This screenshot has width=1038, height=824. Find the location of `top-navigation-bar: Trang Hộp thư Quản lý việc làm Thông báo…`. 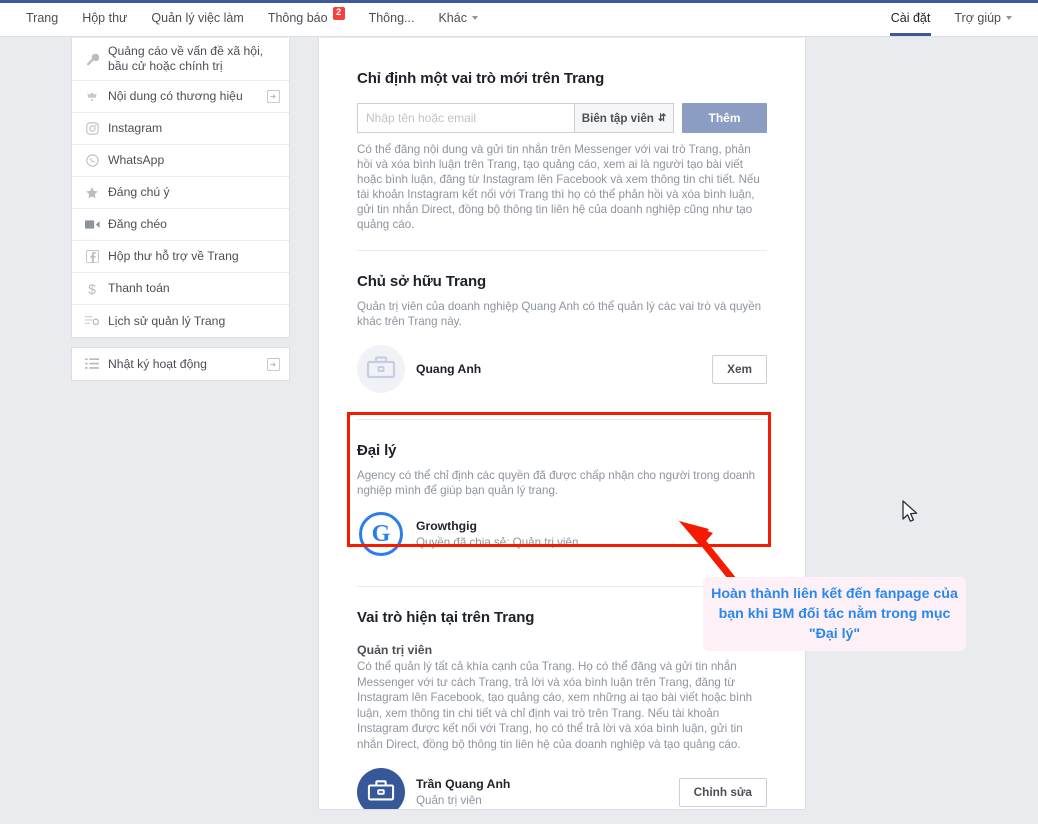

top-navigation-bar: Trang Hộp thư Quản lý việc làm Thông báo… is located at coordinates (519, 18).